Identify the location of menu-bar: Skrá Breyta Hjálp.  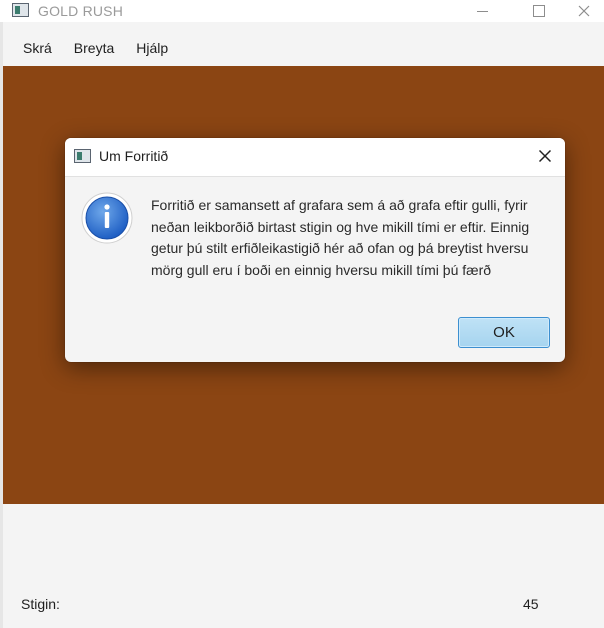
(303, 48).